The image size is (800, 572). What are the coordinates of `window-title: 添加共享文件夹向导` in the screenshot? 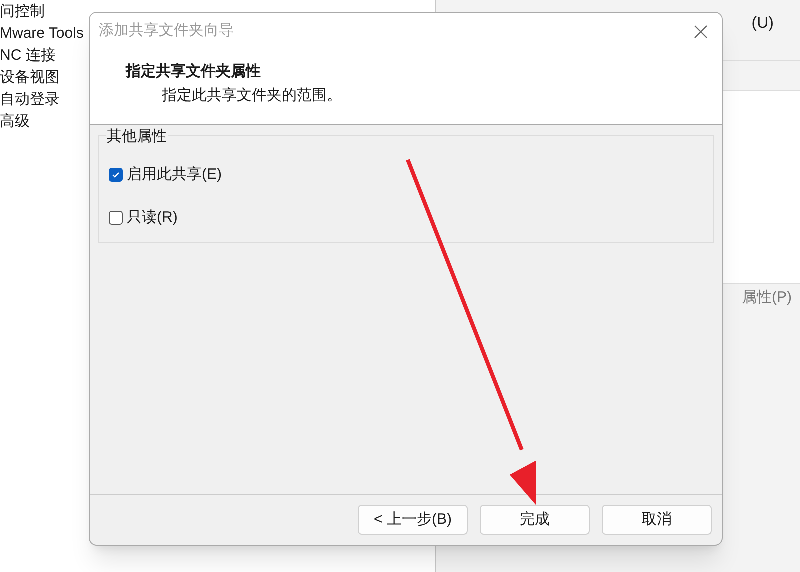 It's located at (166, 31).